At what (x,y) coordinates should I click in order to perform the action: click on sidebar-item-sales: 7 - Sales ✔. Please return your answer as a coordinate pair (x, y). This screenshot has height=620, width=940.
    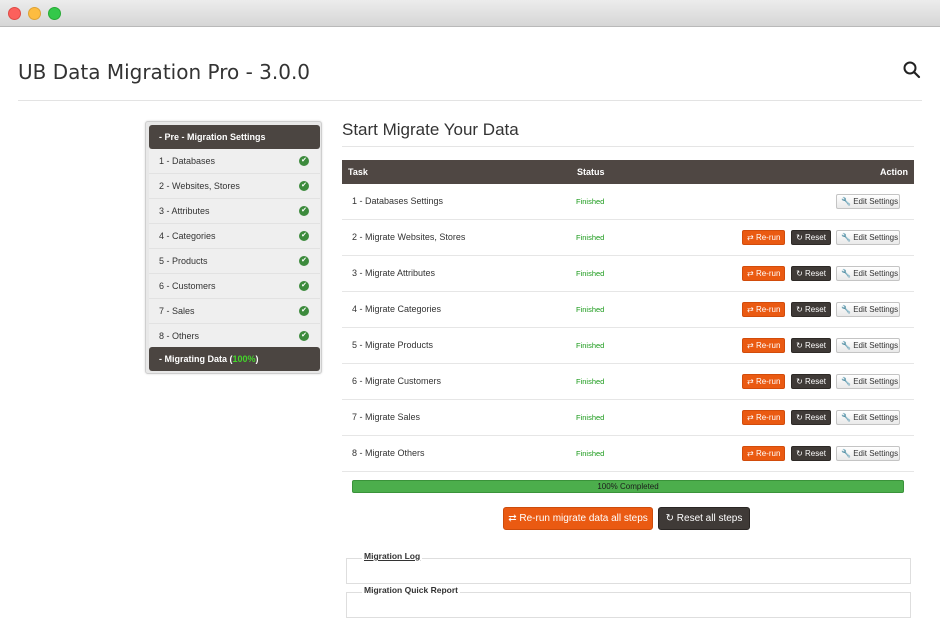
    Looking at the image, I should click on (234, 311).